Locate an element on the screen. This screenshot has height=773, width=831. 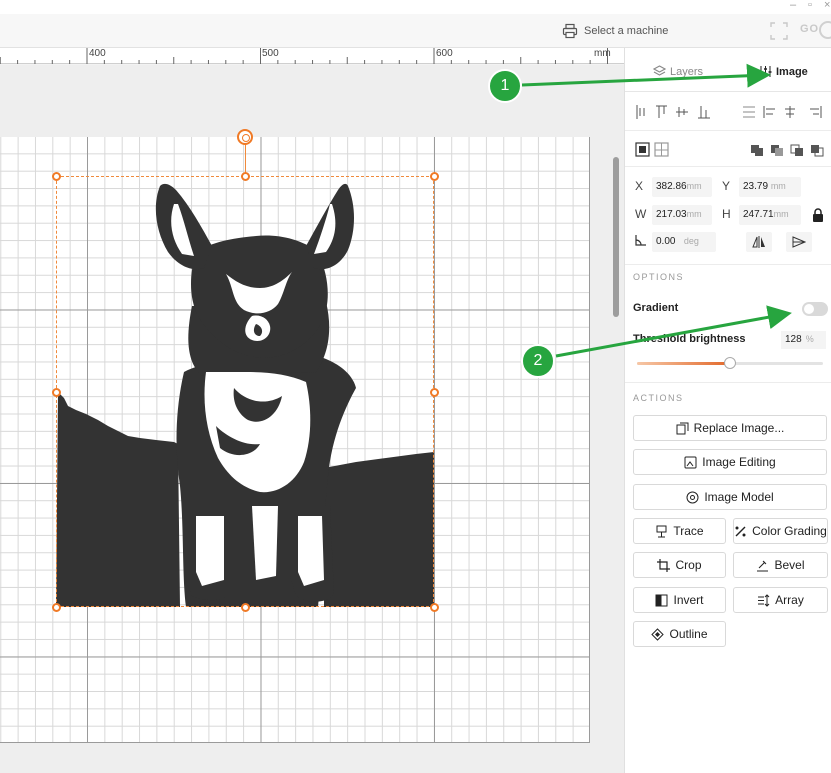
annotation-badge-1: 1 is located at coordinates (505, 86).